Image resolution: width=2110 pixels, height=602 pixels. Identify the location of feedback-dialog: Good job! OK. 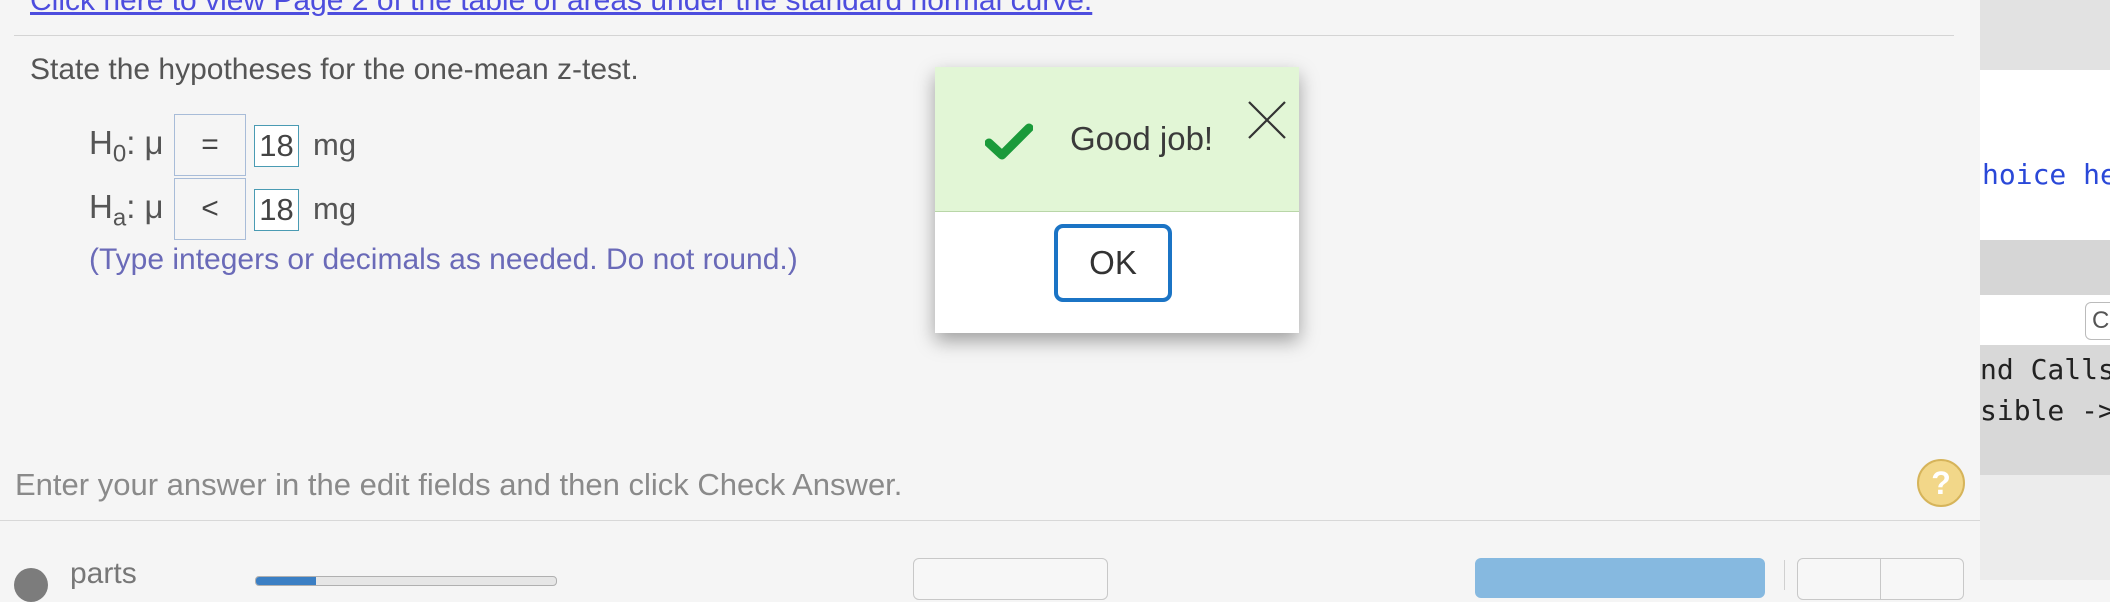
(1117, 200).